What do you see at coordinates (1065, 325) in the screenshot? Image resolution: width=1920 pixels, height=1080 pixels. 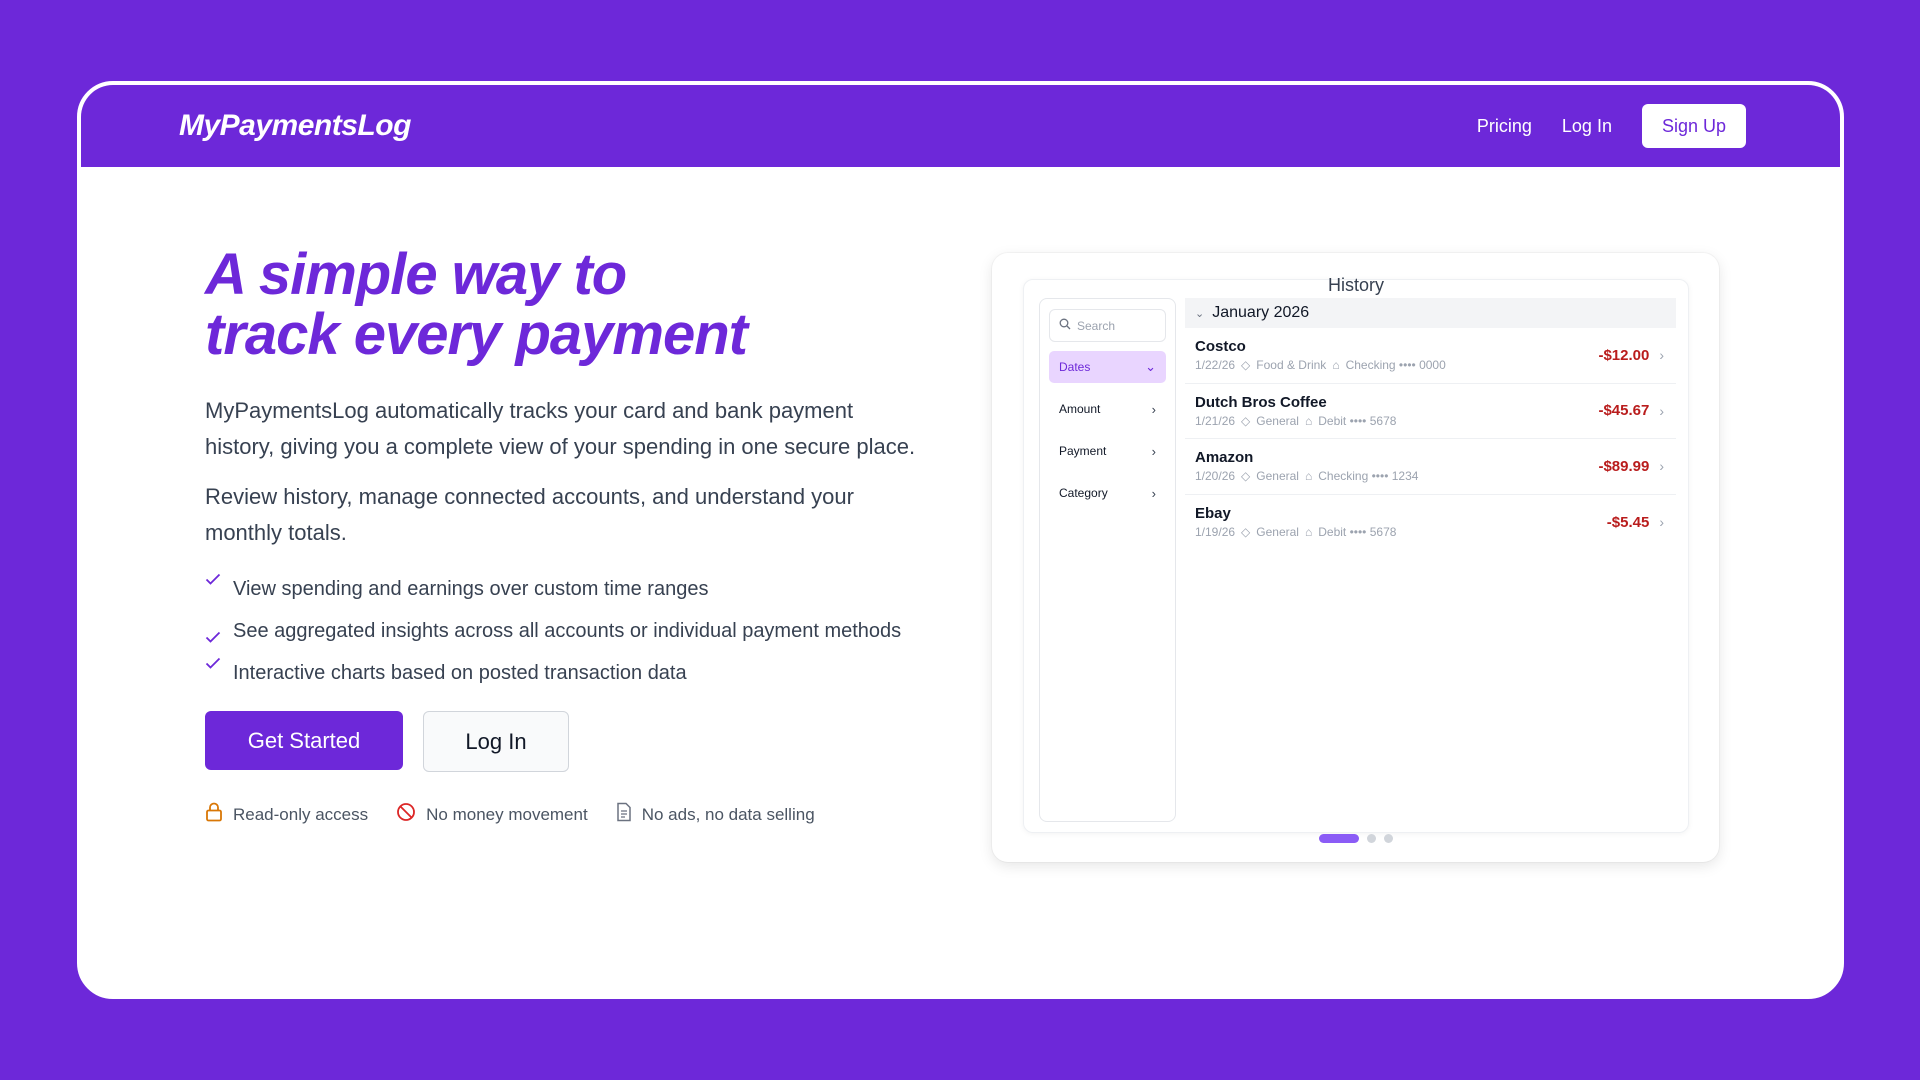 I see `search-icon` at bounding box center [1065, 325].